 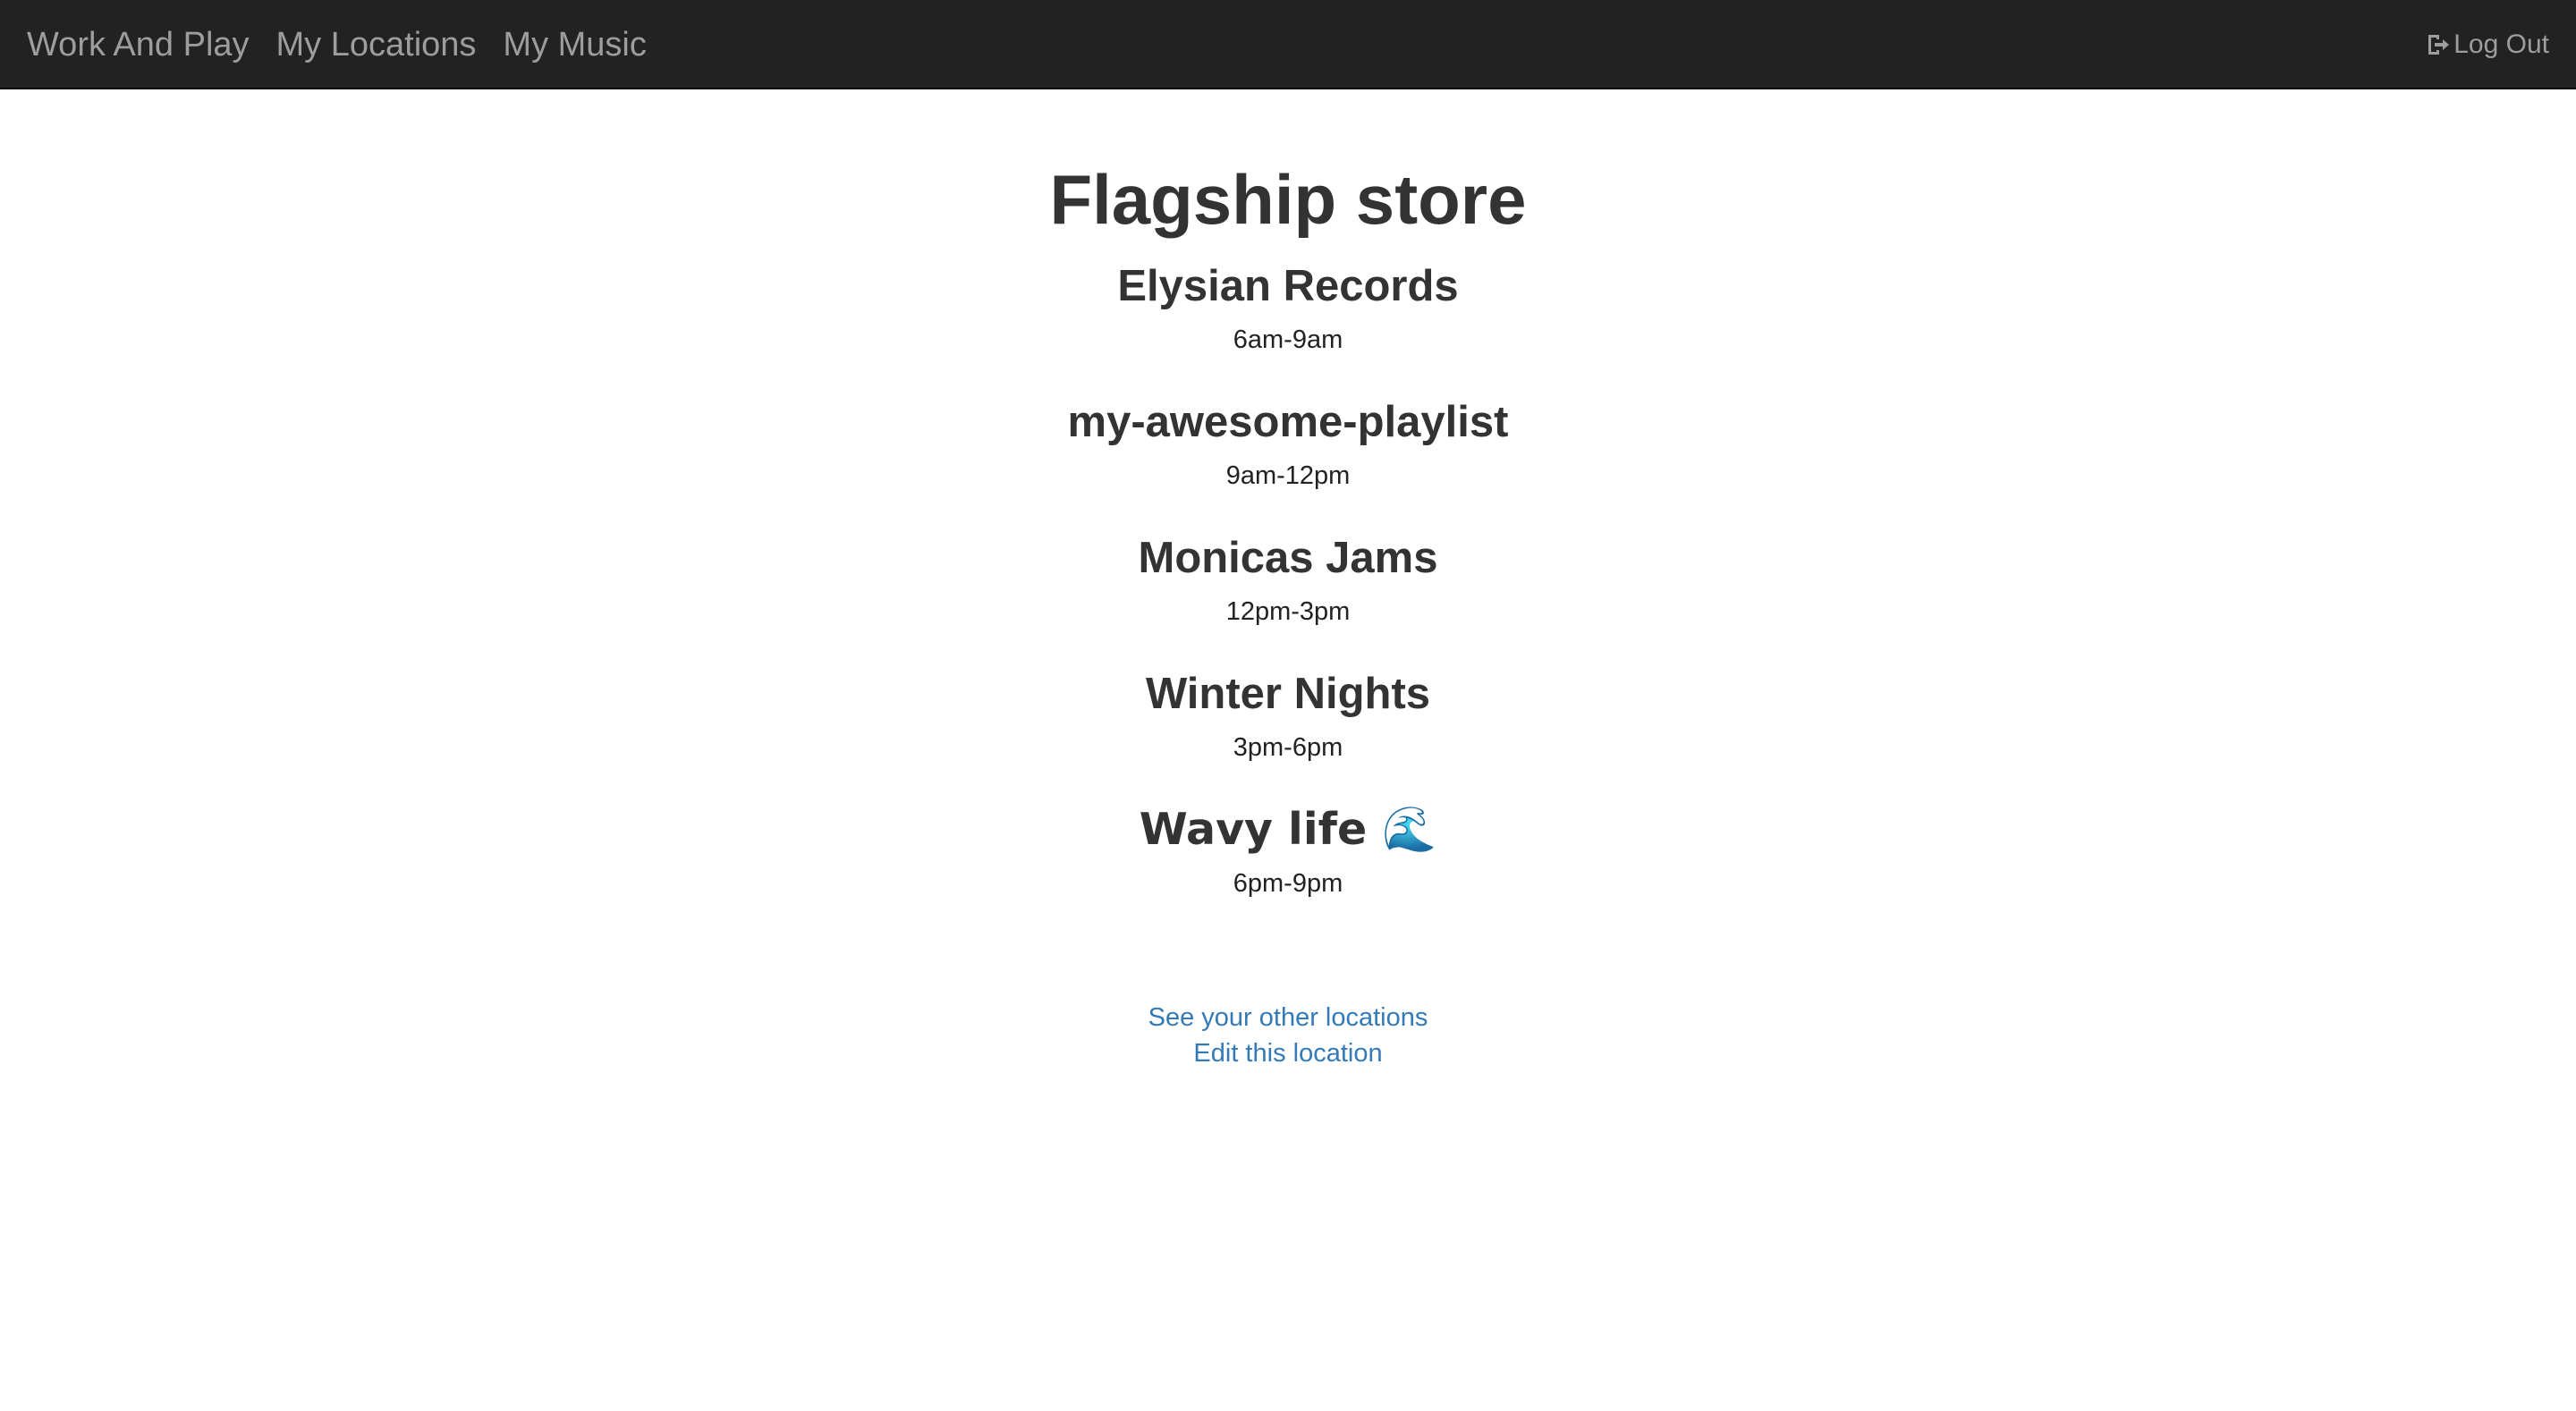 I want to click on logout-icon, so click(x=2438, y=44).